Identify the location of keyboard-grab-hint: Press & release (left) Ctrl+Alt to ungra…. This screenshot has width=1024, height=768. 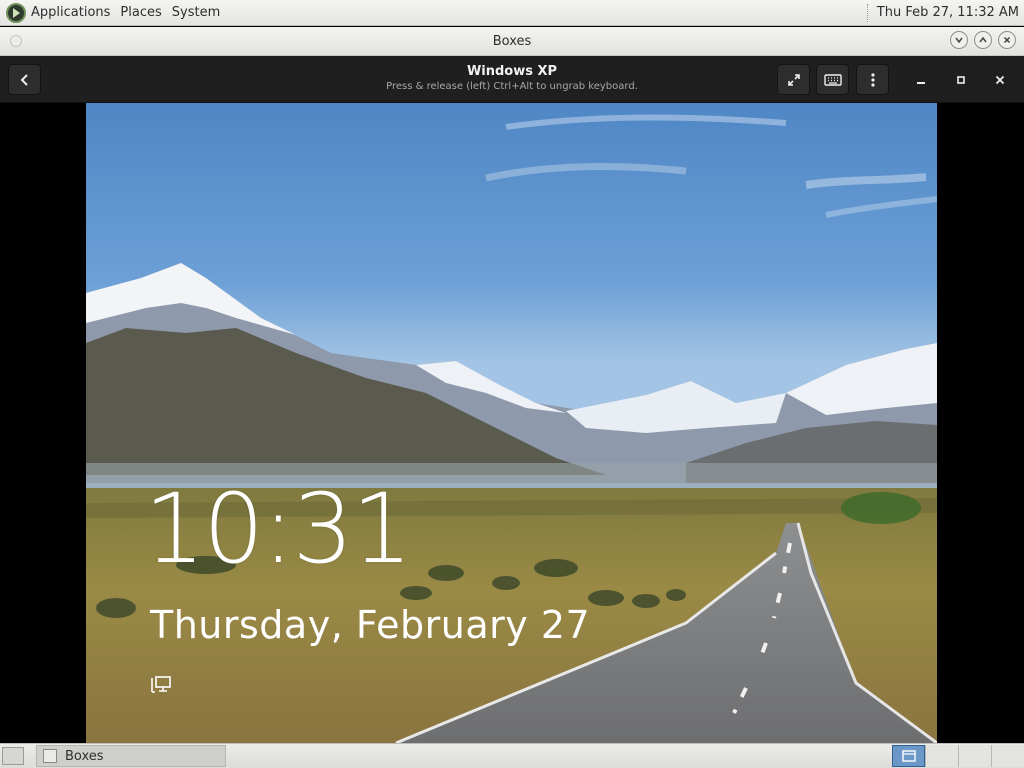
(512, 86).